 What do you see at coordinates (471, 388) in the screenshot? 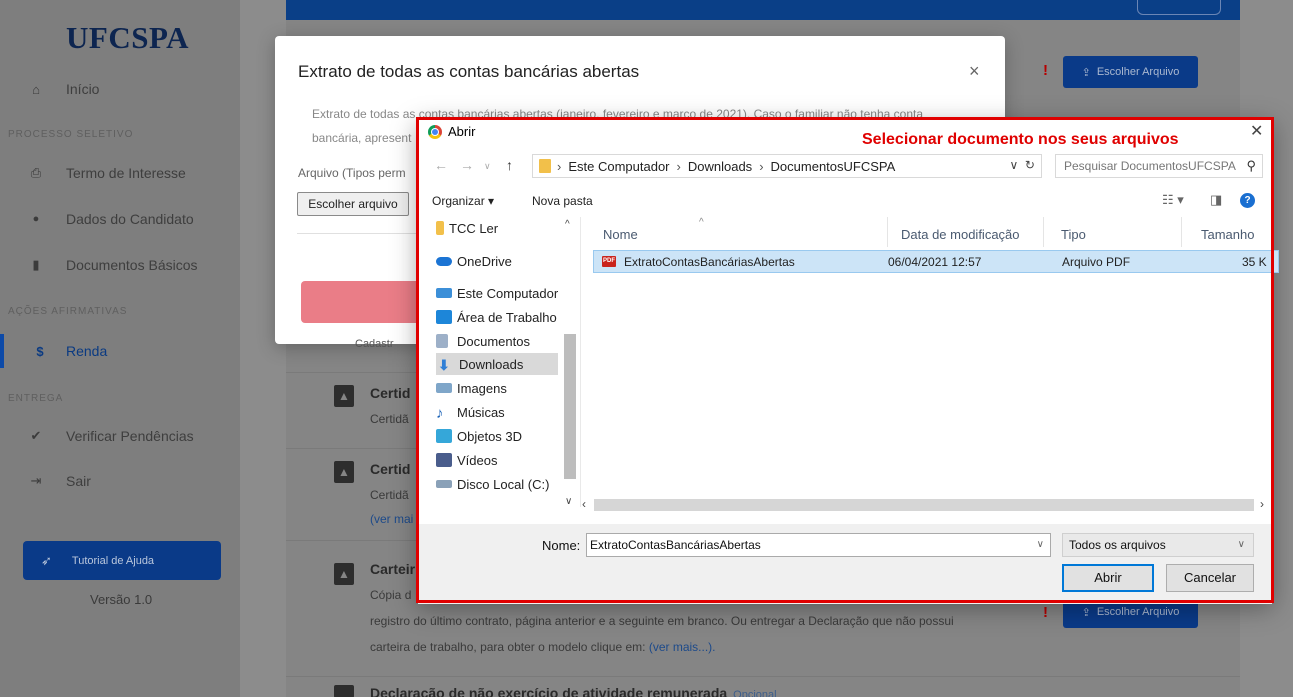
I see `tree-item-imagens: Imagens` at bounding box center [471, 388].